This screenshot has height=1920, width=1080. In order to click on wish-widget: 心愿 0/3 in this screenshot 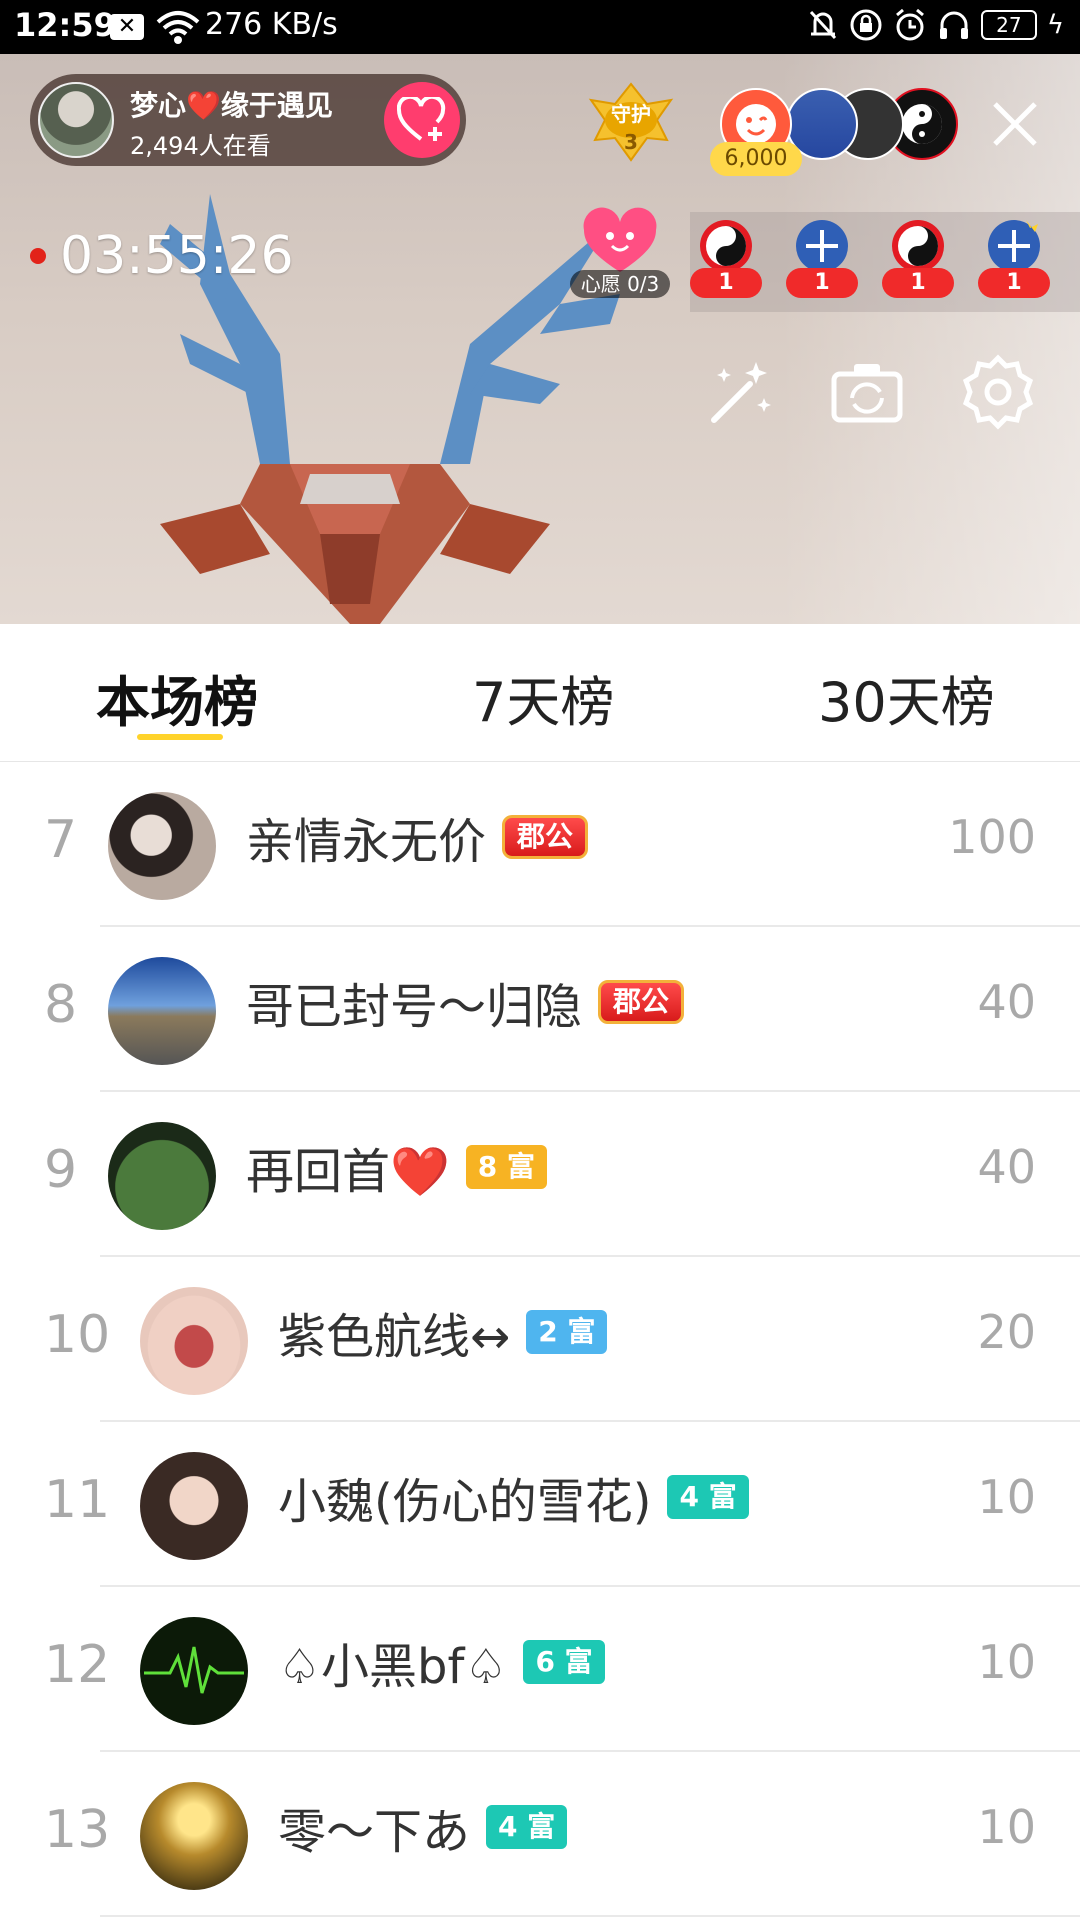, I will do `click(620, 252)`.